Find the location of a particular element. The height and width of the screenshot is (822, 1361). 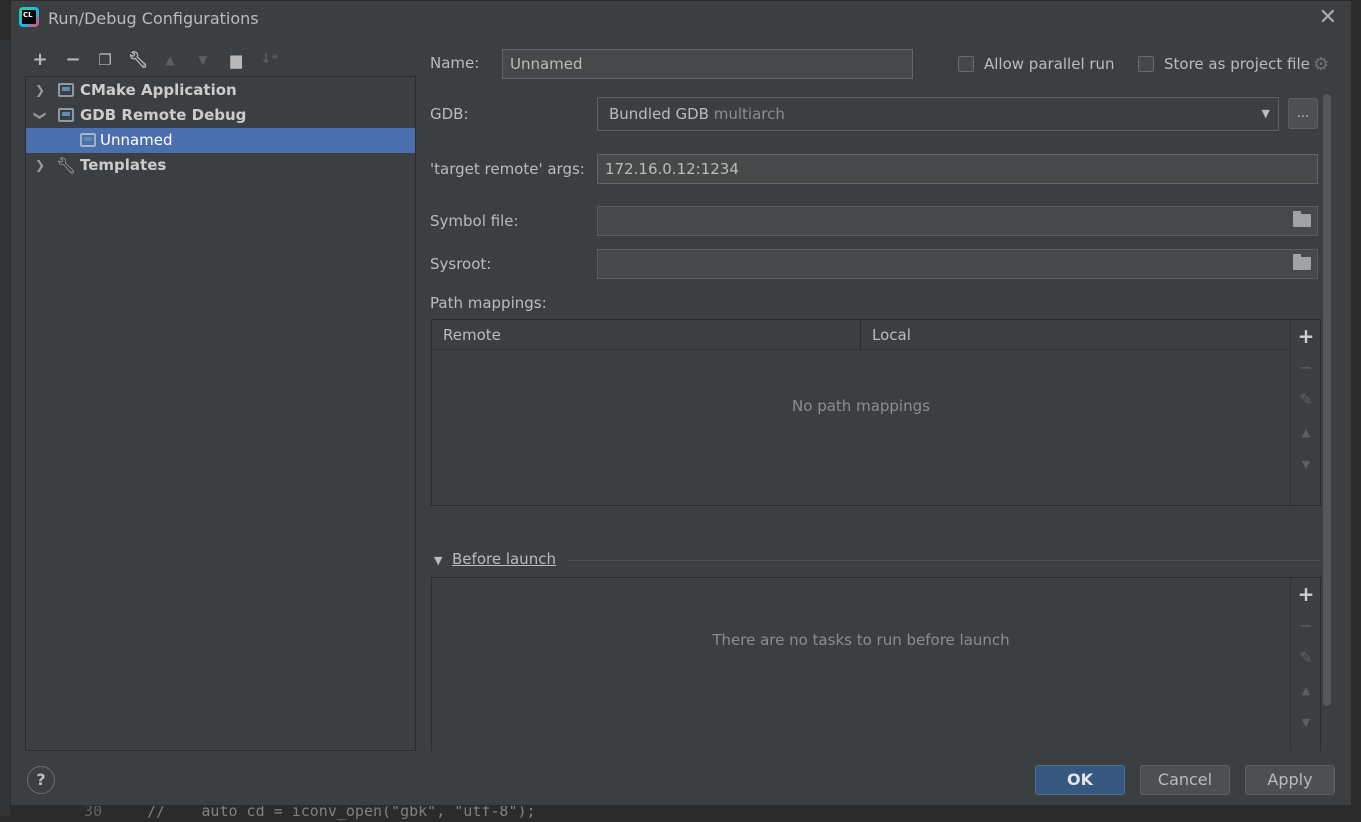

symbol-file-field is located at coordinates (957, 221).